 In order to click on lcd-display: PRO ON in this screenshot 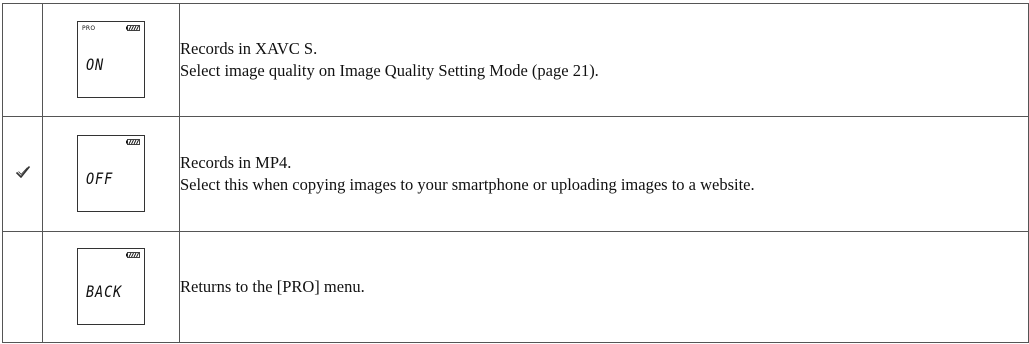, I will do `click(111, 59)`.